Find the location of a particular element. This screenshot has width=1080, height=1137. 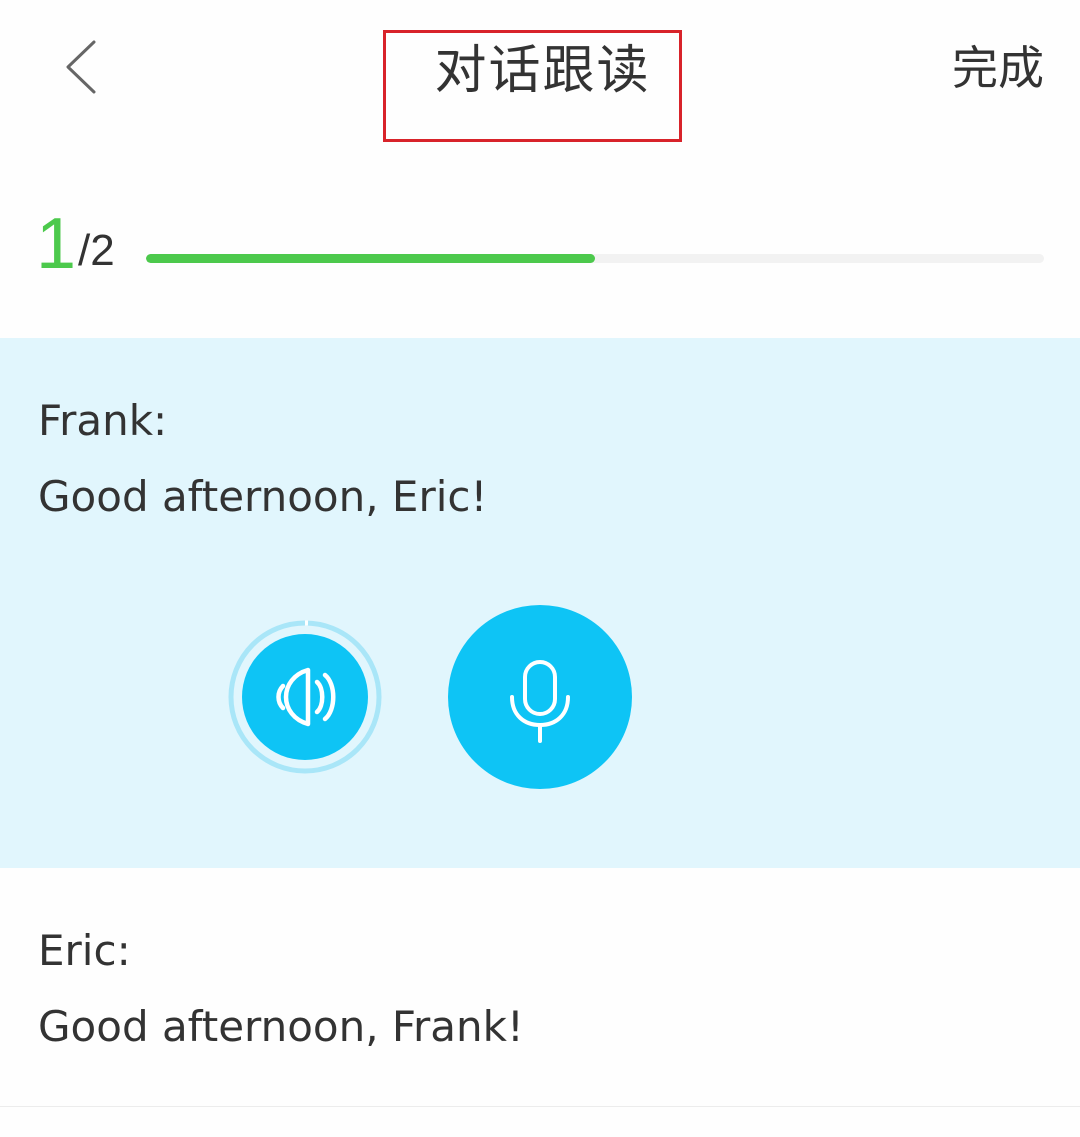

chevron-left-icon is located at coordinates (81, 67).